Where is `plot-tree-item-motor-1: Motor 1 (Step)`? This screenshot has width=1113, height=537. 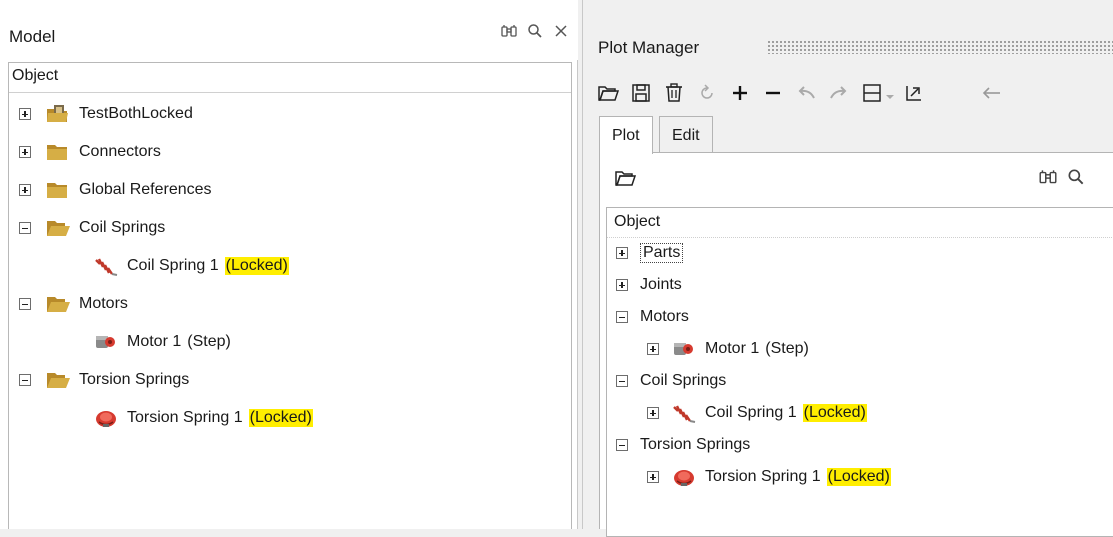
plot-tree-item-motor-1: Motor 1 (Step) is located at coordinates (728, 349).